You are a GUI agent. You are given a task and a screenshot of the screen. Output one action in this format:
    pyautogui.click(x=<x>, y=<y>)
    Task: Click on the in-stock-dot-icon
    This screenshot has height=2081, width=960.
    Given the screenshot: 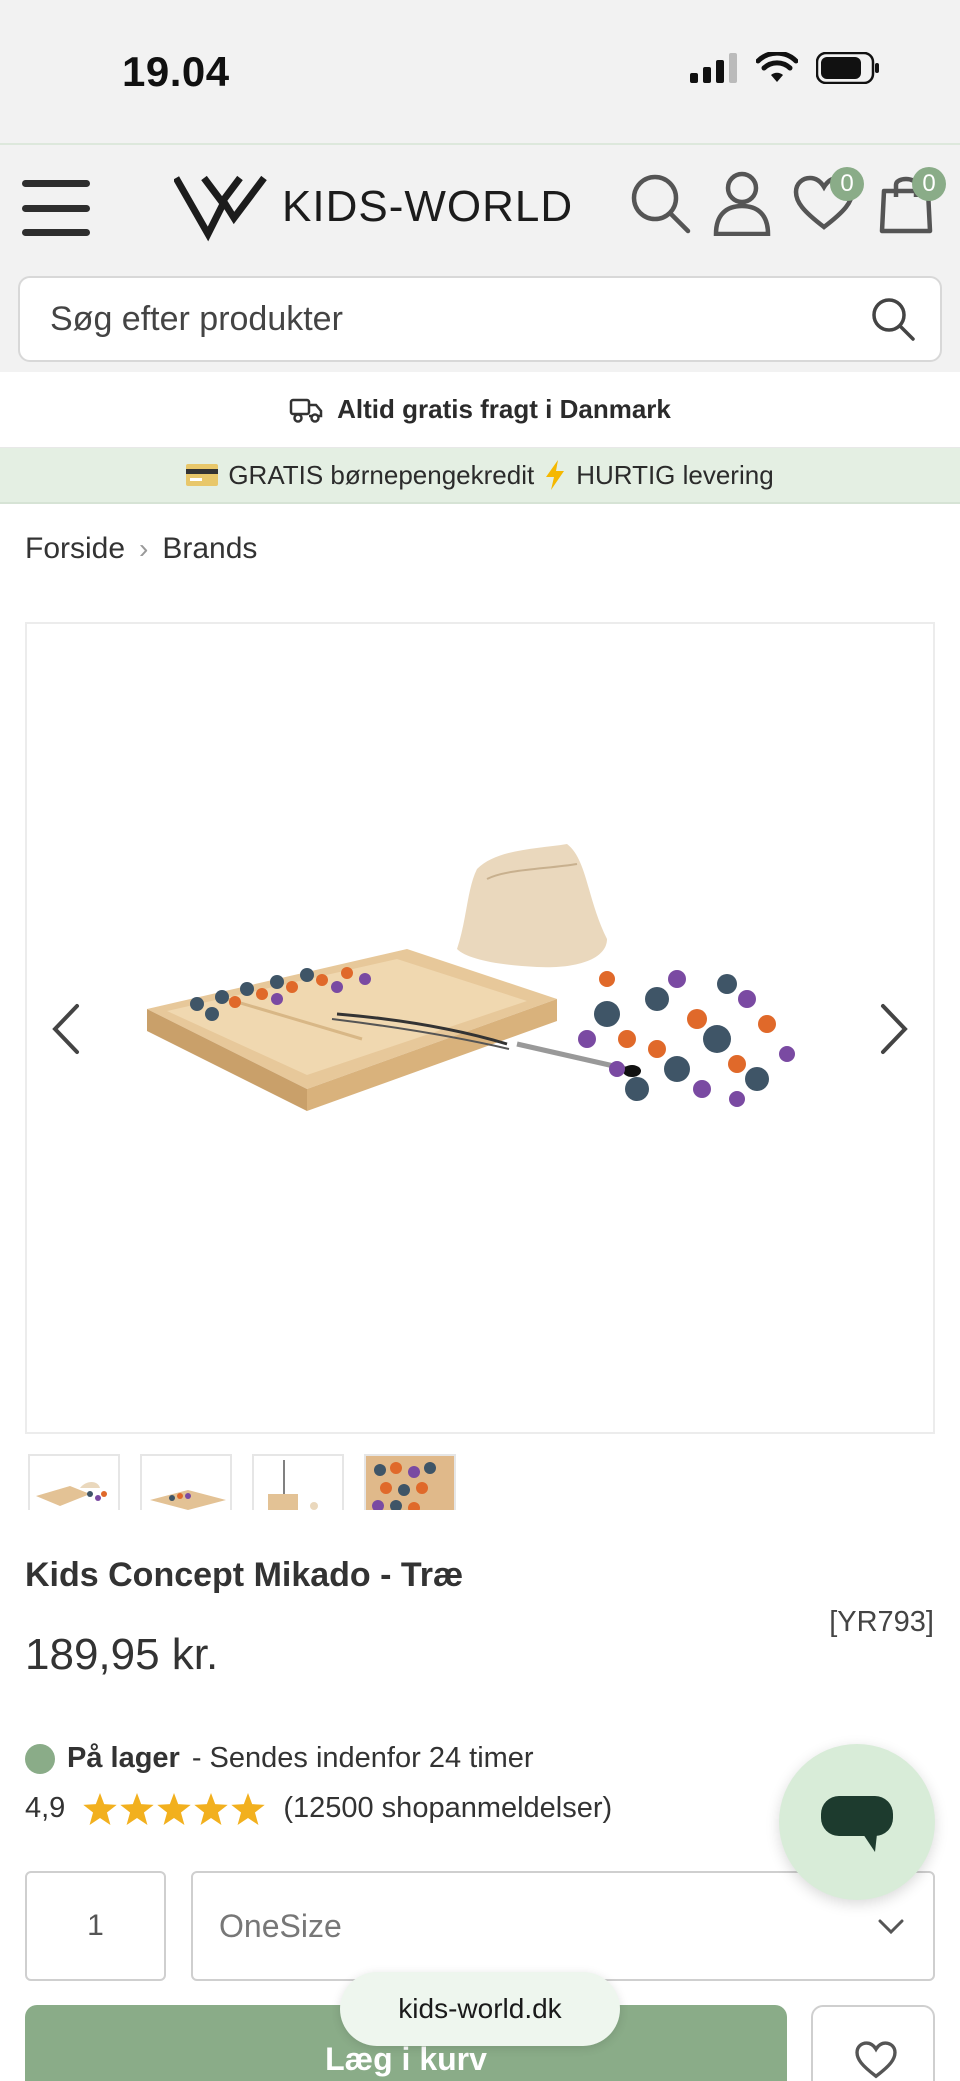 What is the action you would take?
    pyautogui.click(x=40, y=1758)
    